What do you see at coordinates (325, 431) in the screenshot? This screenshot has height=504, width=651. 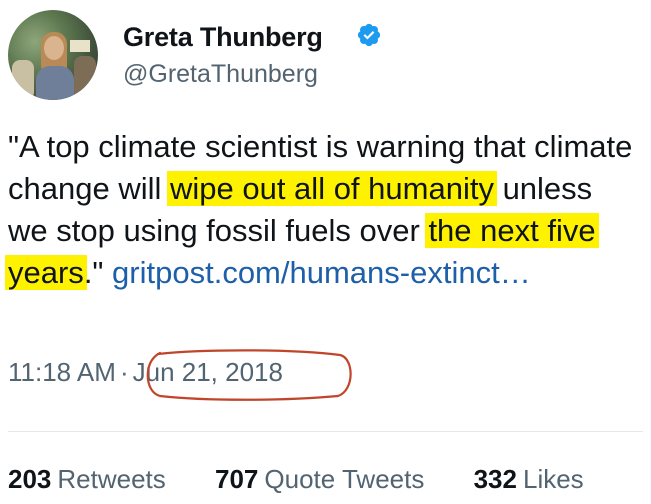 I see `stats-divider` at bounding box center [325, 431].